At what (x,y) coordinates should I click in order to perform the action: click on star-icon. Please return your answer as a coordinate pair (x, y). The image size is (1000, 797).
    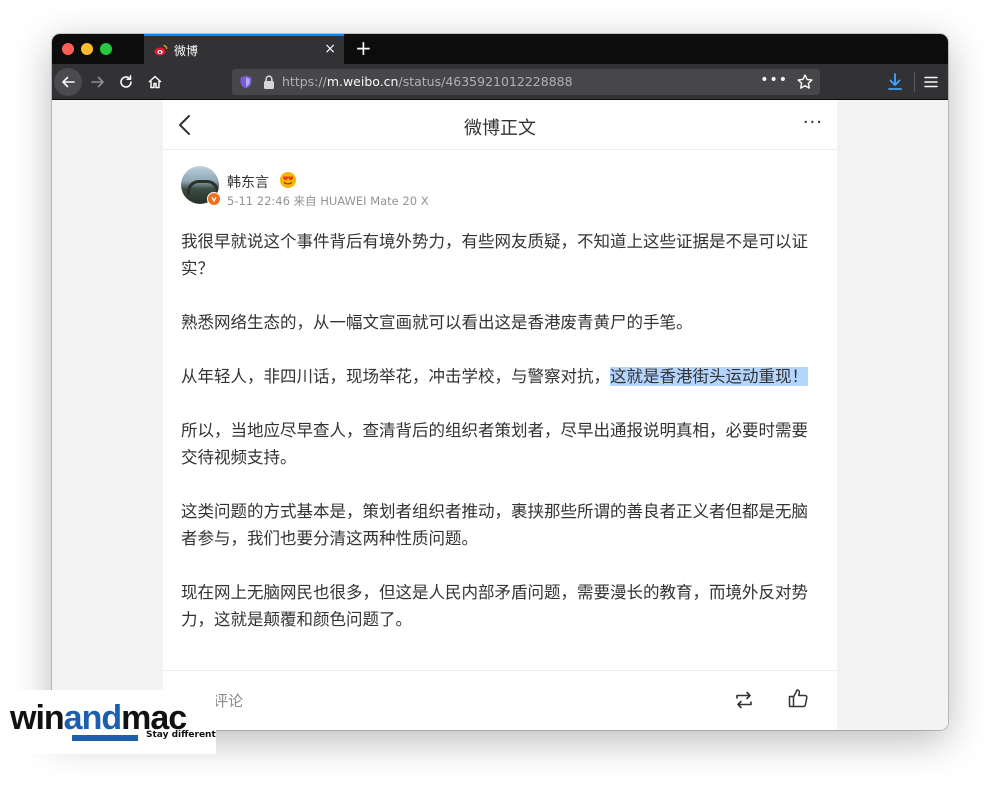
    Looking at the image, I should click on (805, 82).